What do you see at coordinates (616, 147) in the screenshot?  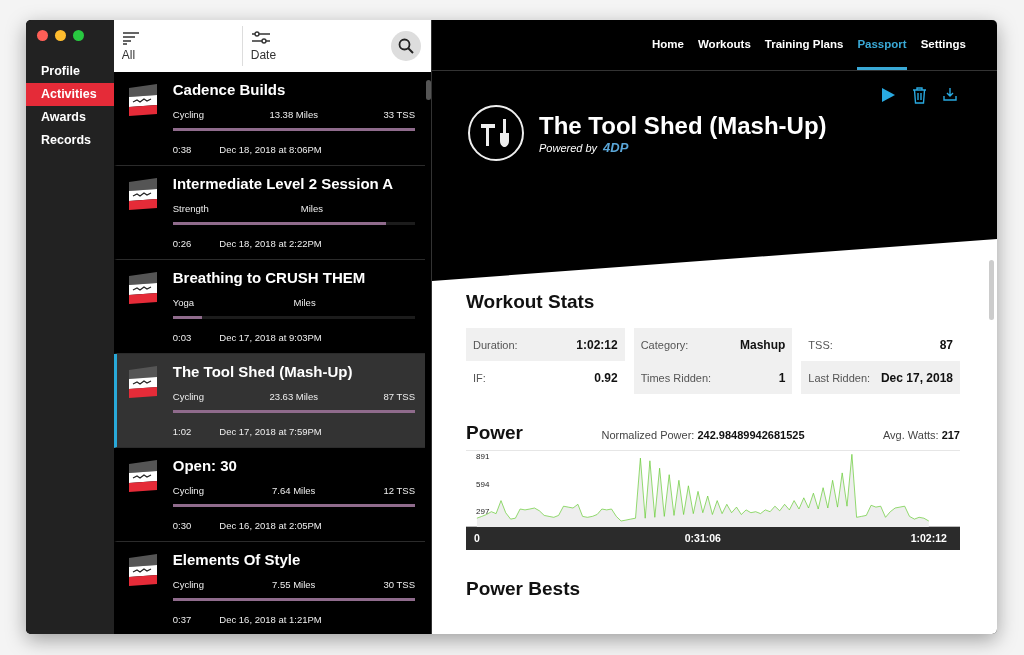 I see `brand-logo: 4DP` at bounding box center [616, 147].